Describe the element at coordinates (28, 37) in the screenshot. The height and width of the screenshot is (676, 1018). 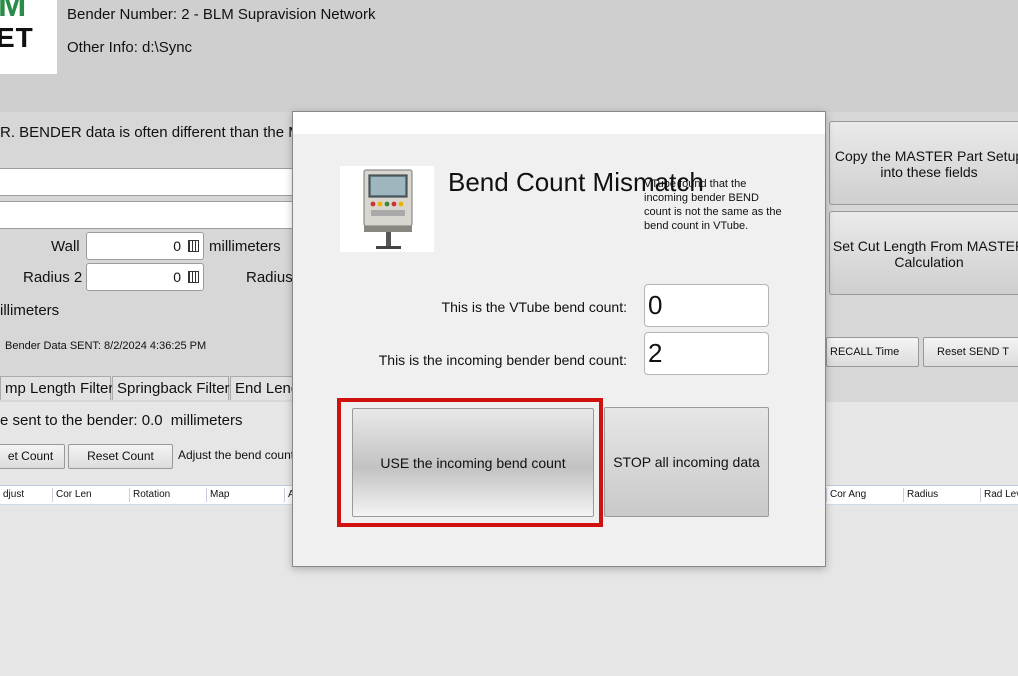
I see `company-logo: M ET` at that location.